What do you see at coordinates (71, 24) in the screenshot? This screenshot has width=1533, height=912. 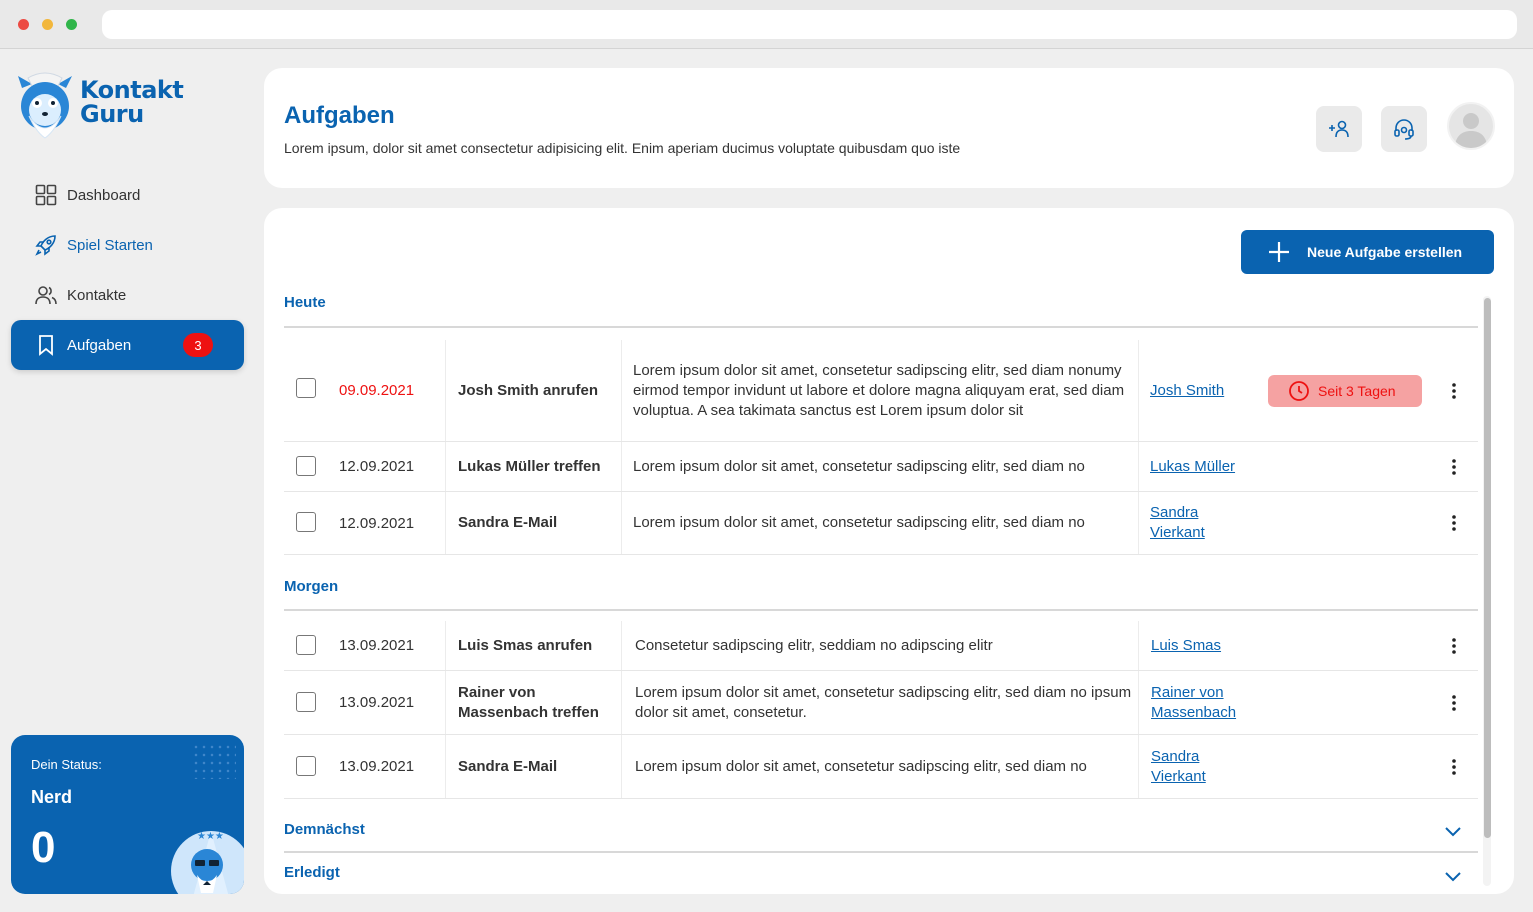 I see `window-maximize-dot` at bounding box center [71, 24].